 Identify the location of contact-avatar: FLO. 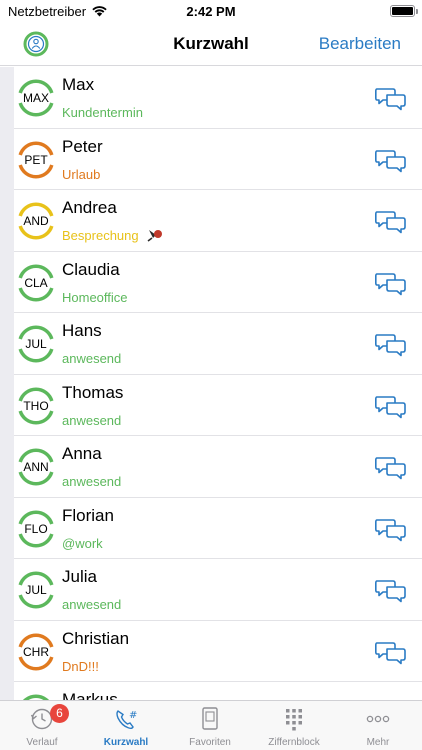
(36, 529).